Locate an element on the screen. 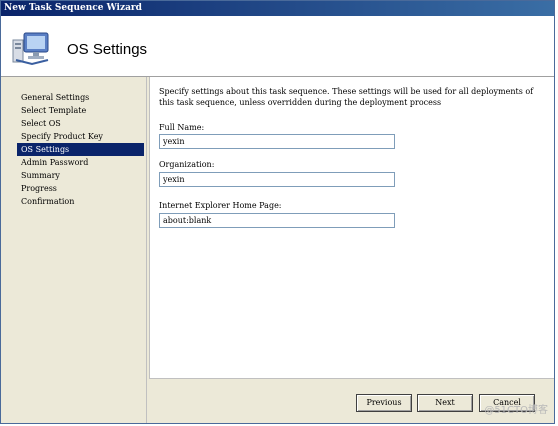  window-title: New Task Sequence Wizard is located at coordinates (277, 8).